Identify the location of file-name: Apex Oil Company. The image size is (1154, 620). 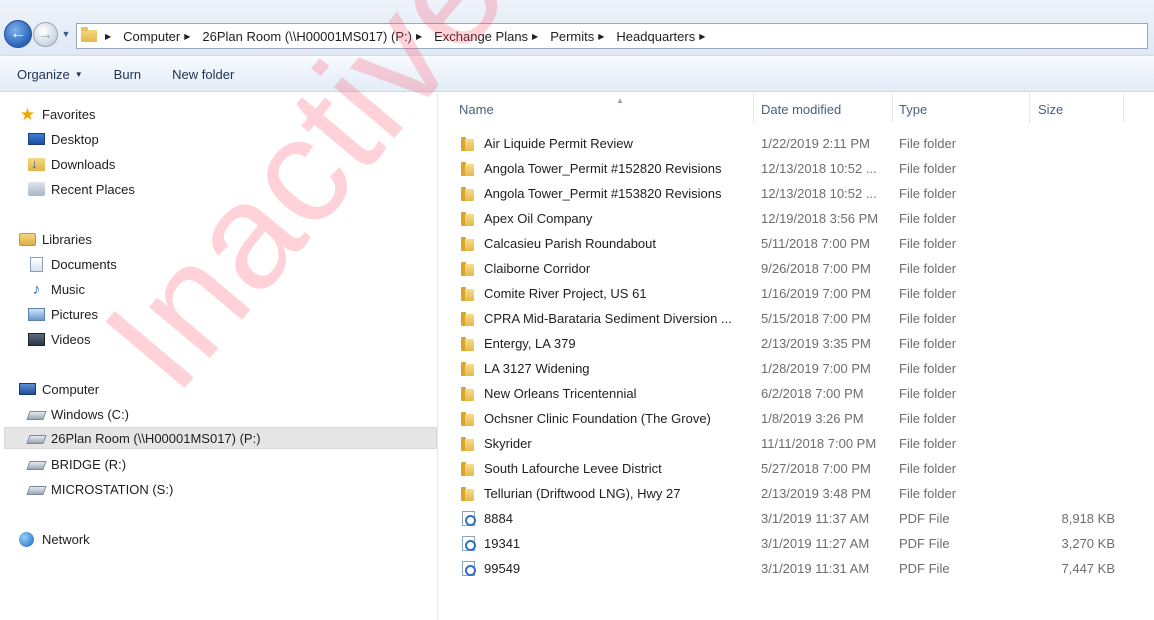
(538, 218).